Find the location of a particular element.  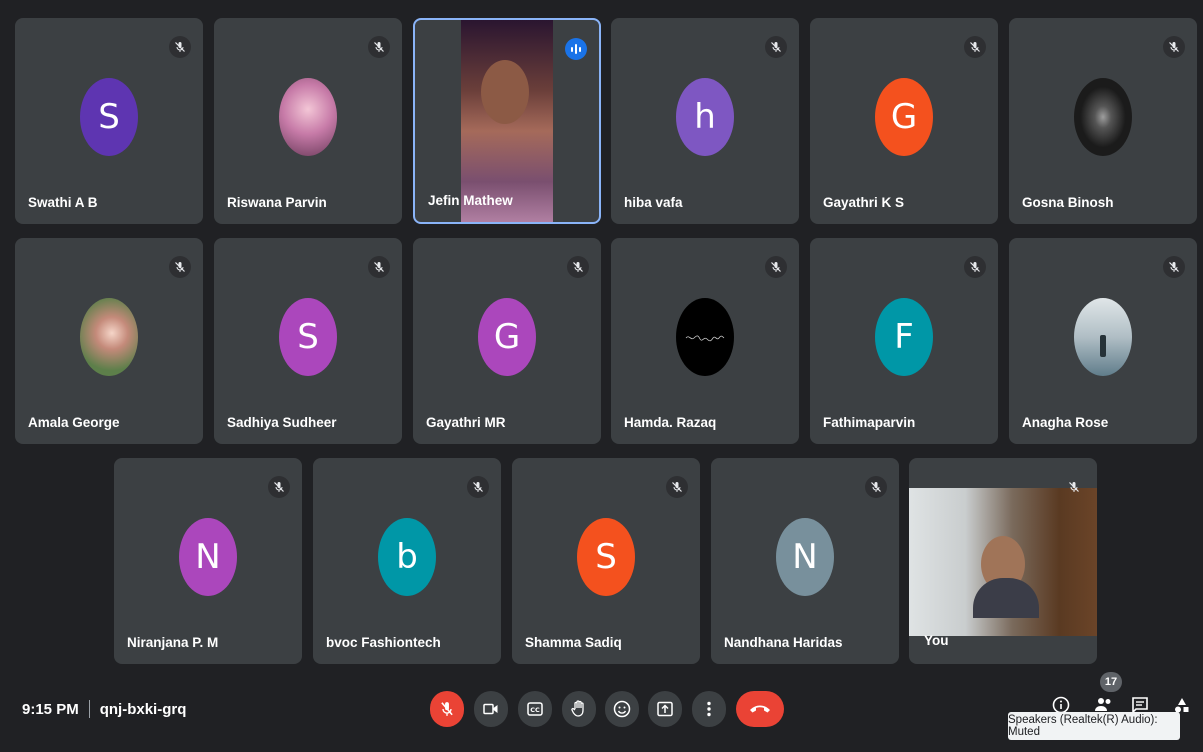

participant-tile: Anagha Rose is located at coordinates (1103, 341).